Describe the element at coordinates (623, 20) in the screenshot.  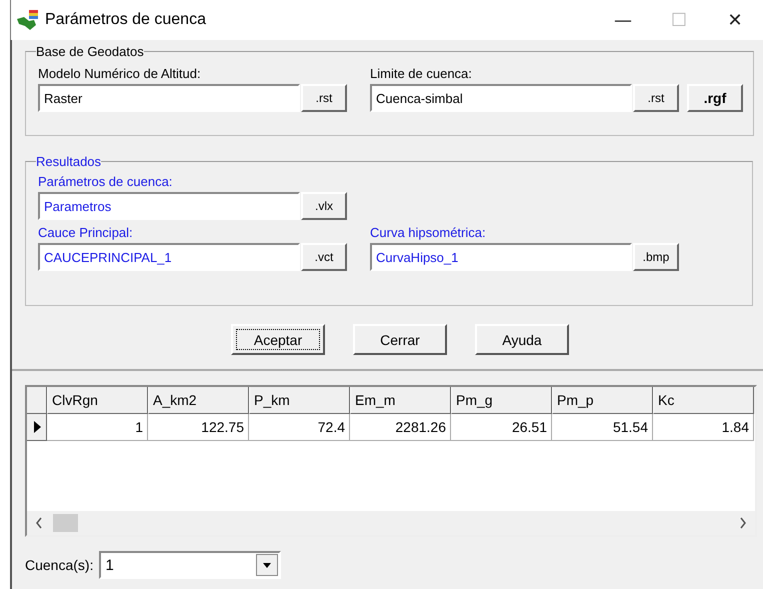
I see `minimize-button: —` at that location.